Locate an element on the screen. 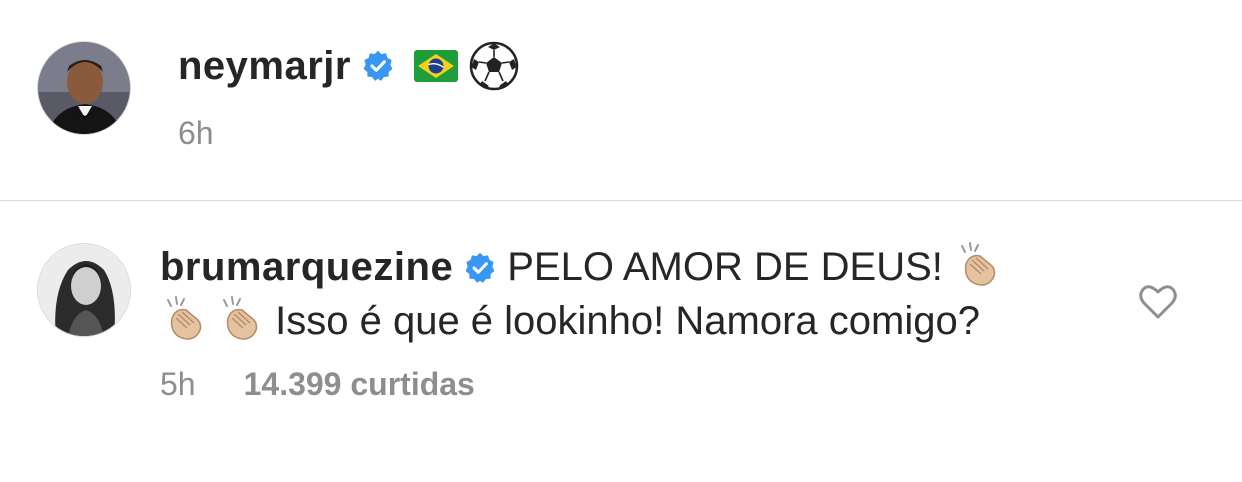 The image size is (1242, 482). comment-meta: 5h 14.399 curtidas is located at coordinates (317, 384).